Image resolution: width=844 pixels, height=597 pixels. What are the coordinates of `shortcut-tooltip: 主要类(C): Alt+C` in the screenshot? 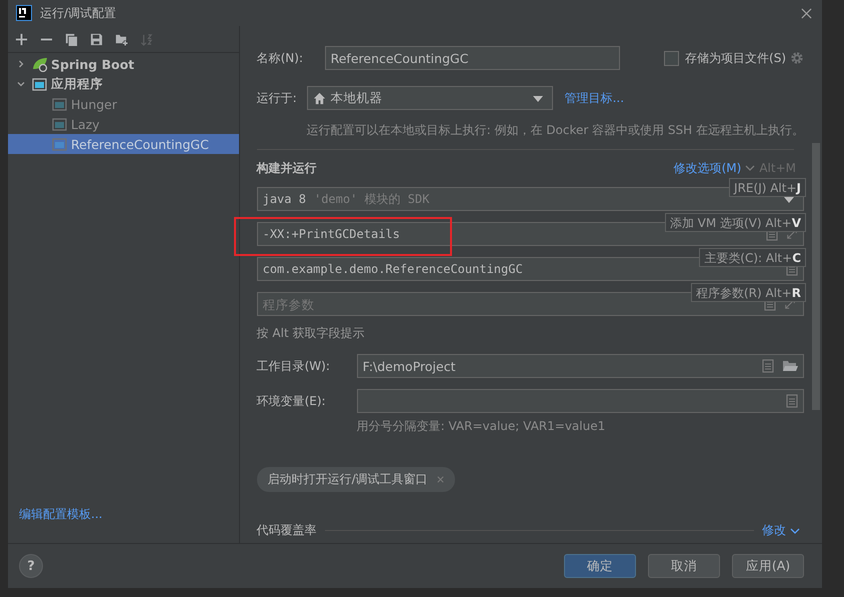 It's located at (752, 257).